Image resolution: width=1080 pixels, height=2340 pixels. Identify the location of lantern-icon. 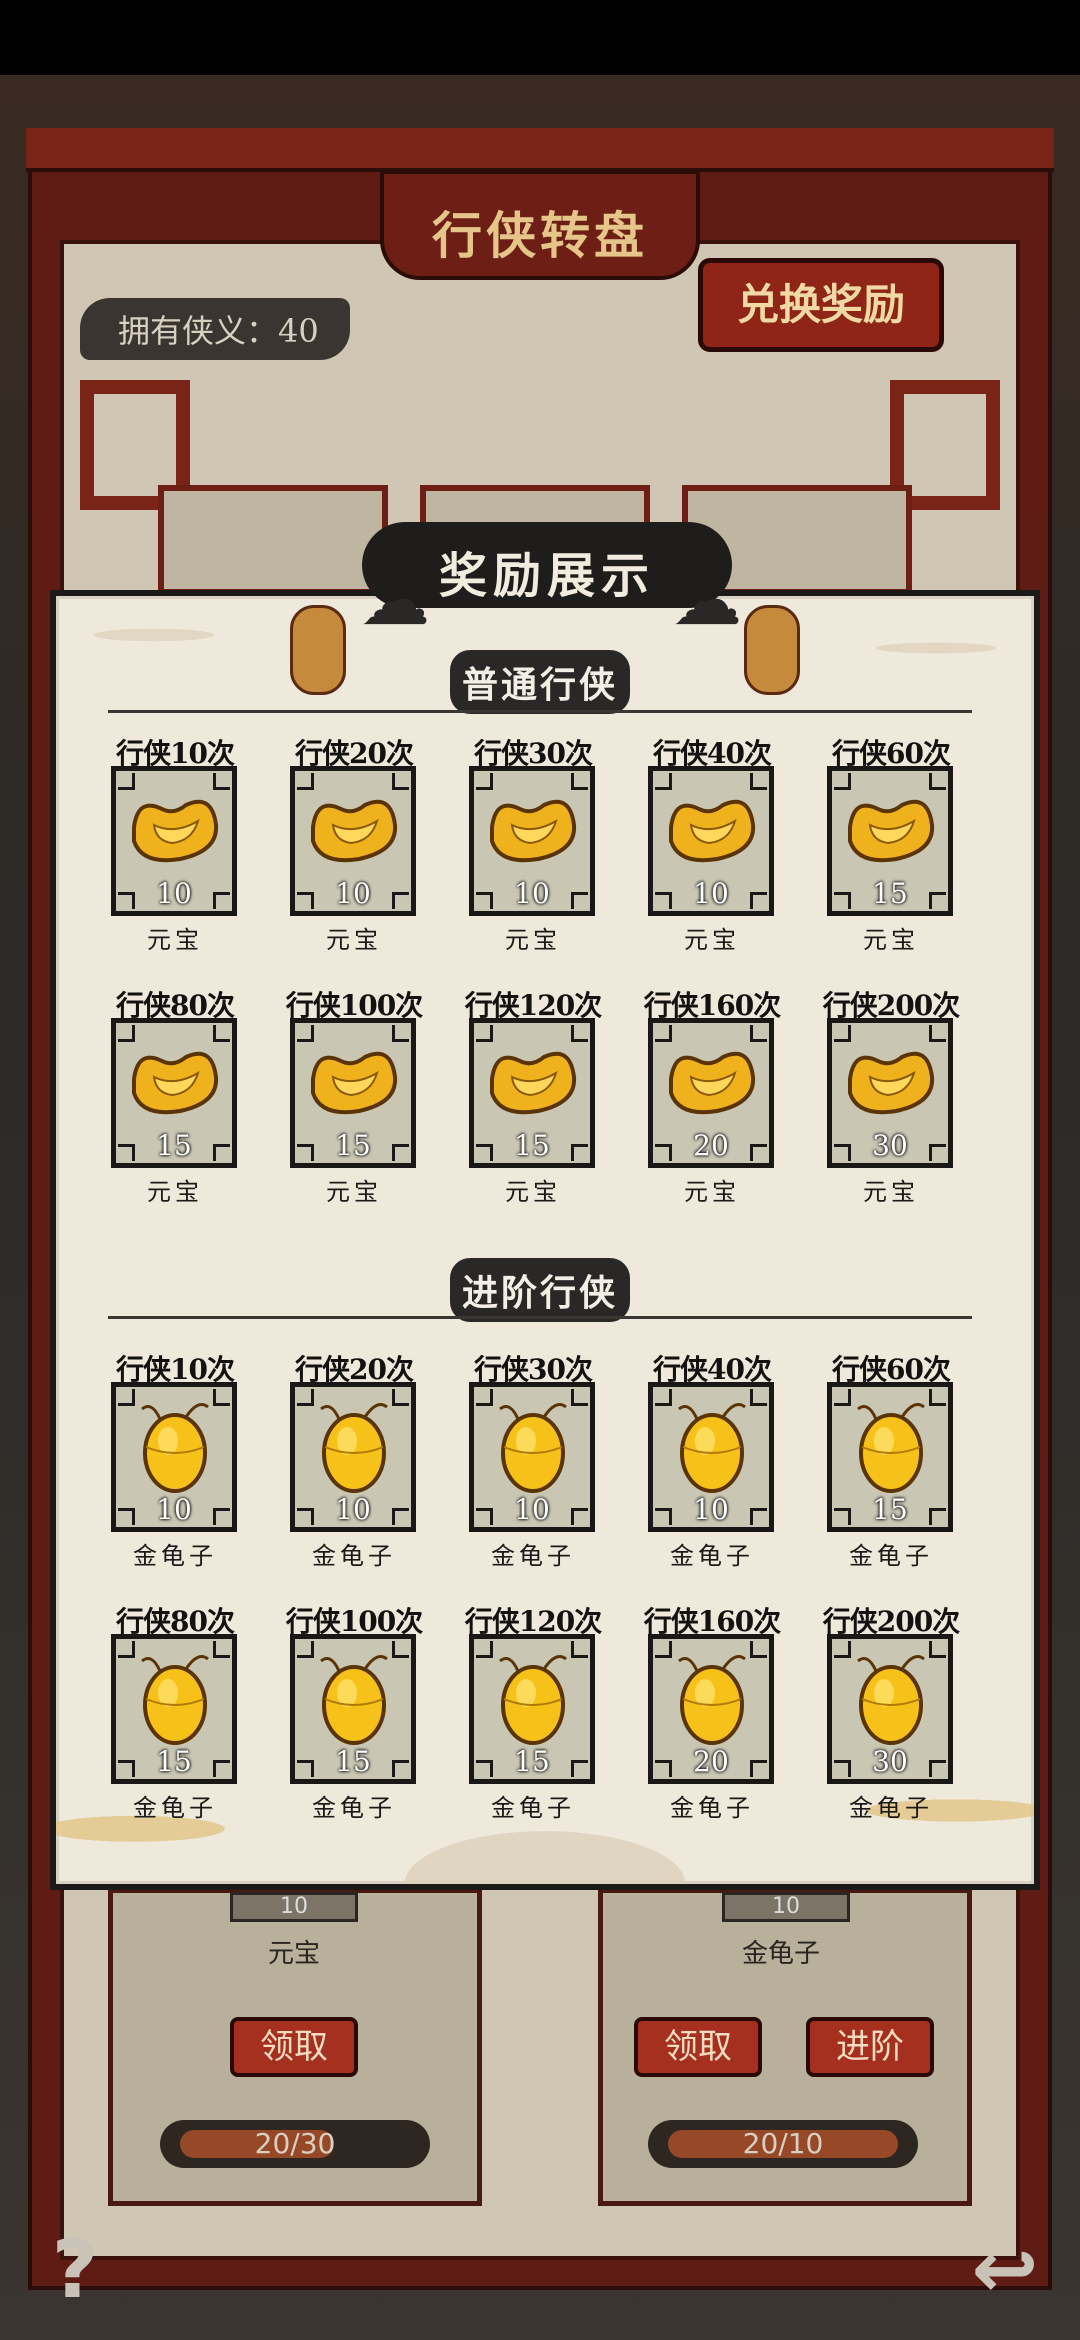
(318, 650).